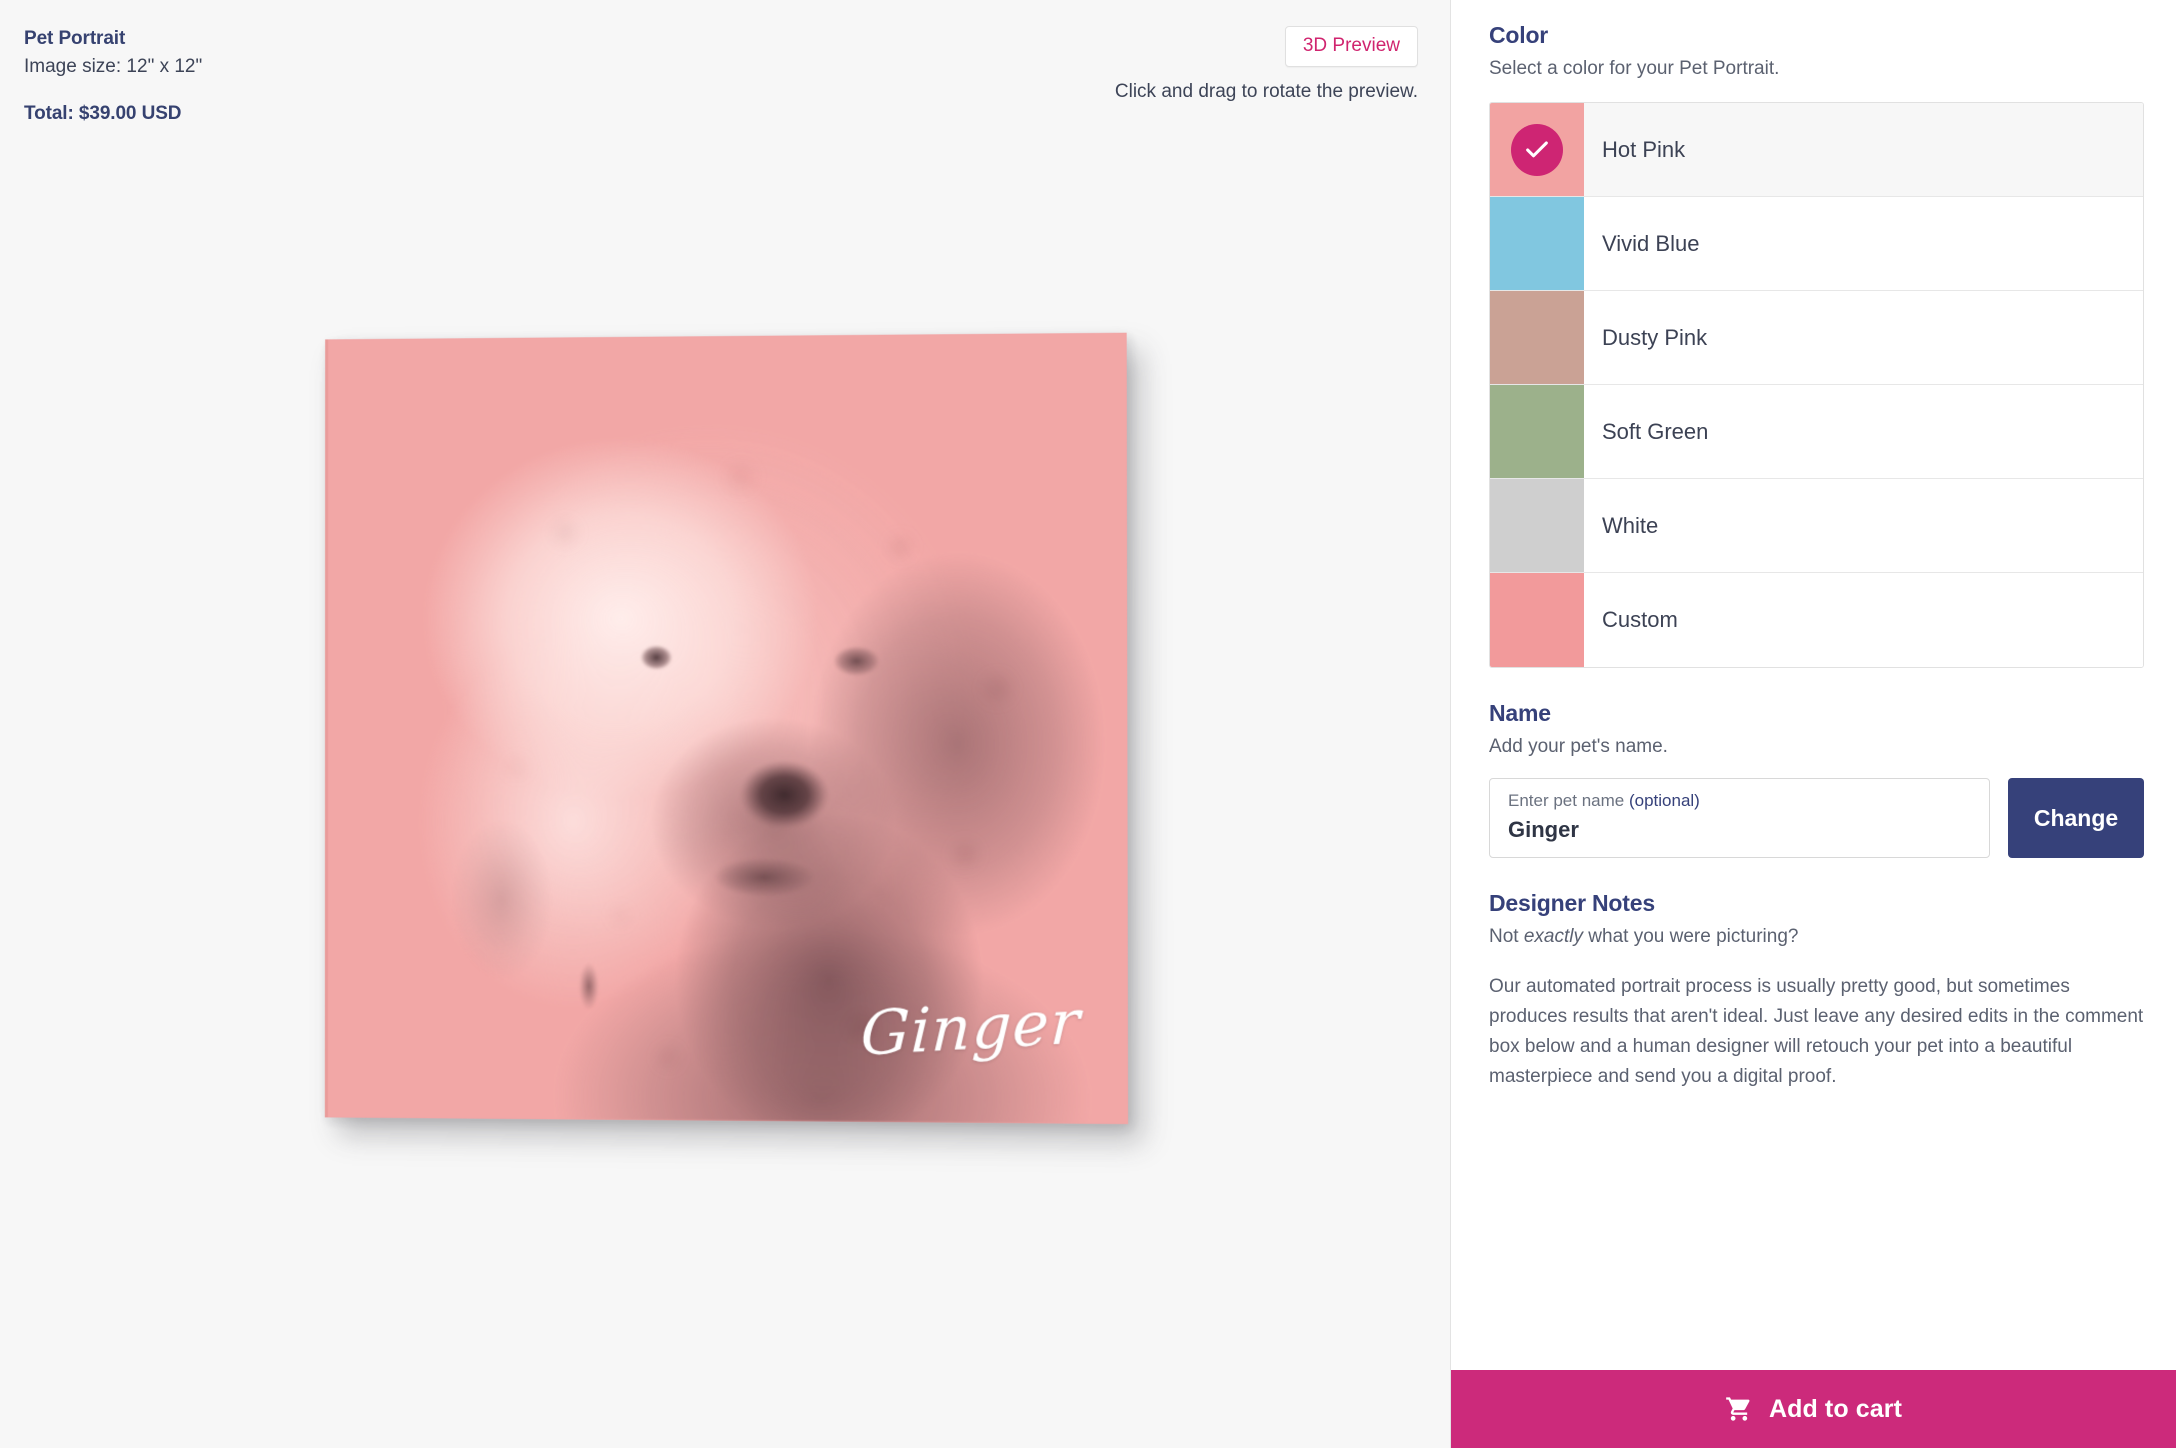 The height and width of the screenshot is (1448, 2176). I want to click on page-title: Pet Portrait, so click(75, 38).